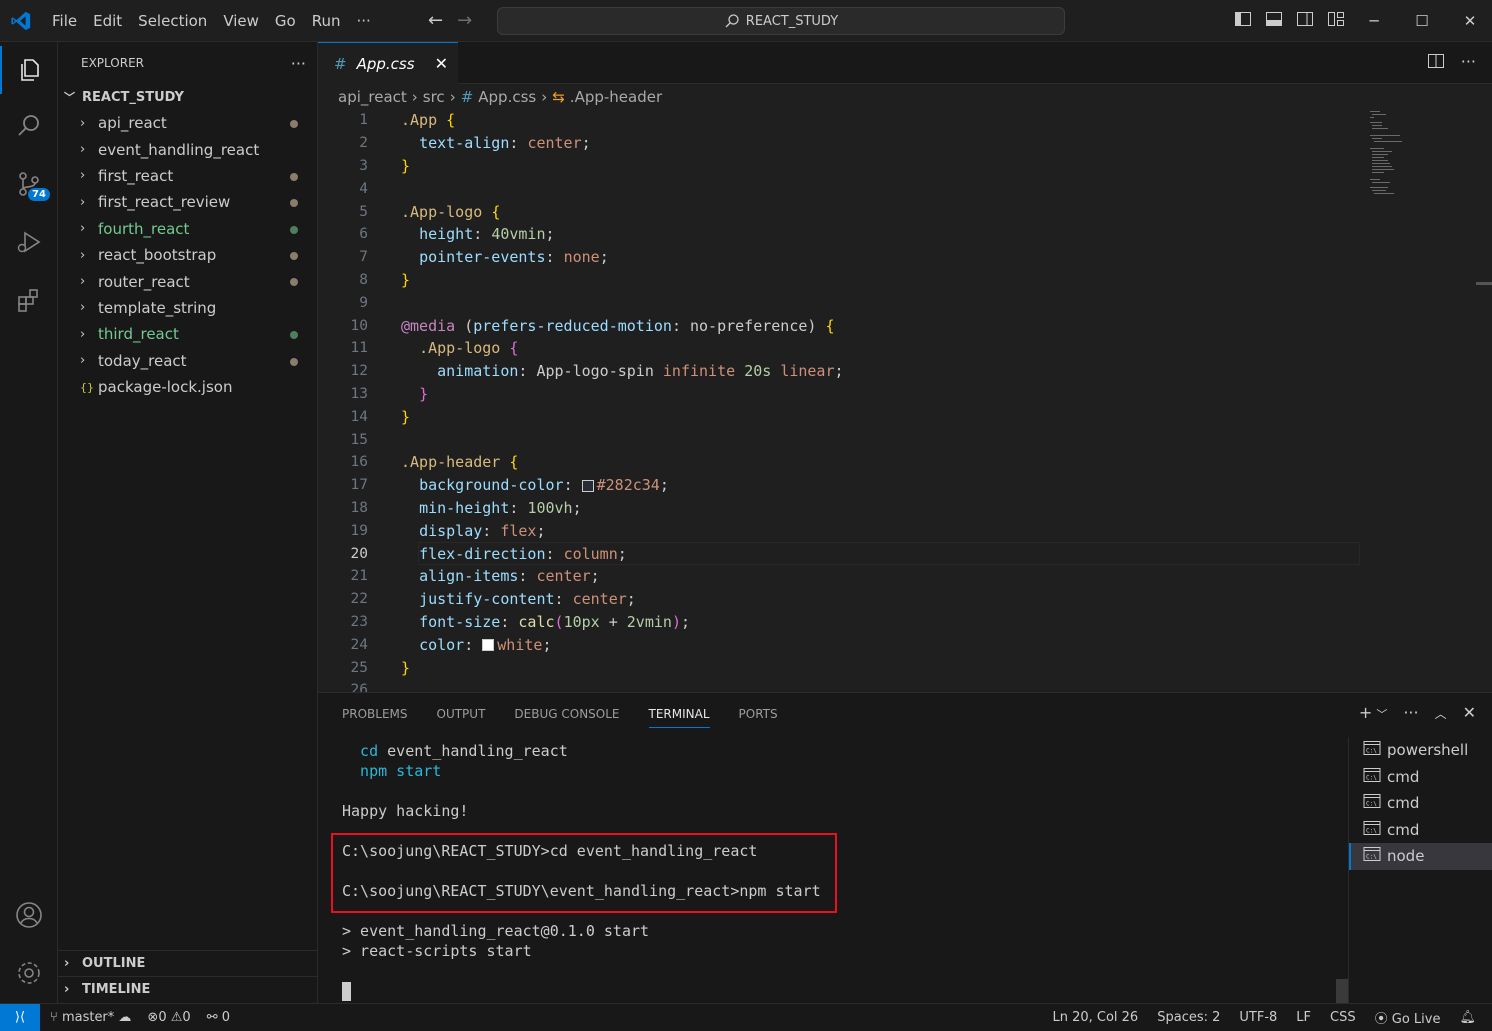  Describe the element at coordinates (188, 281) in the screenshot. I see `tree-item: › router_react` at that location.